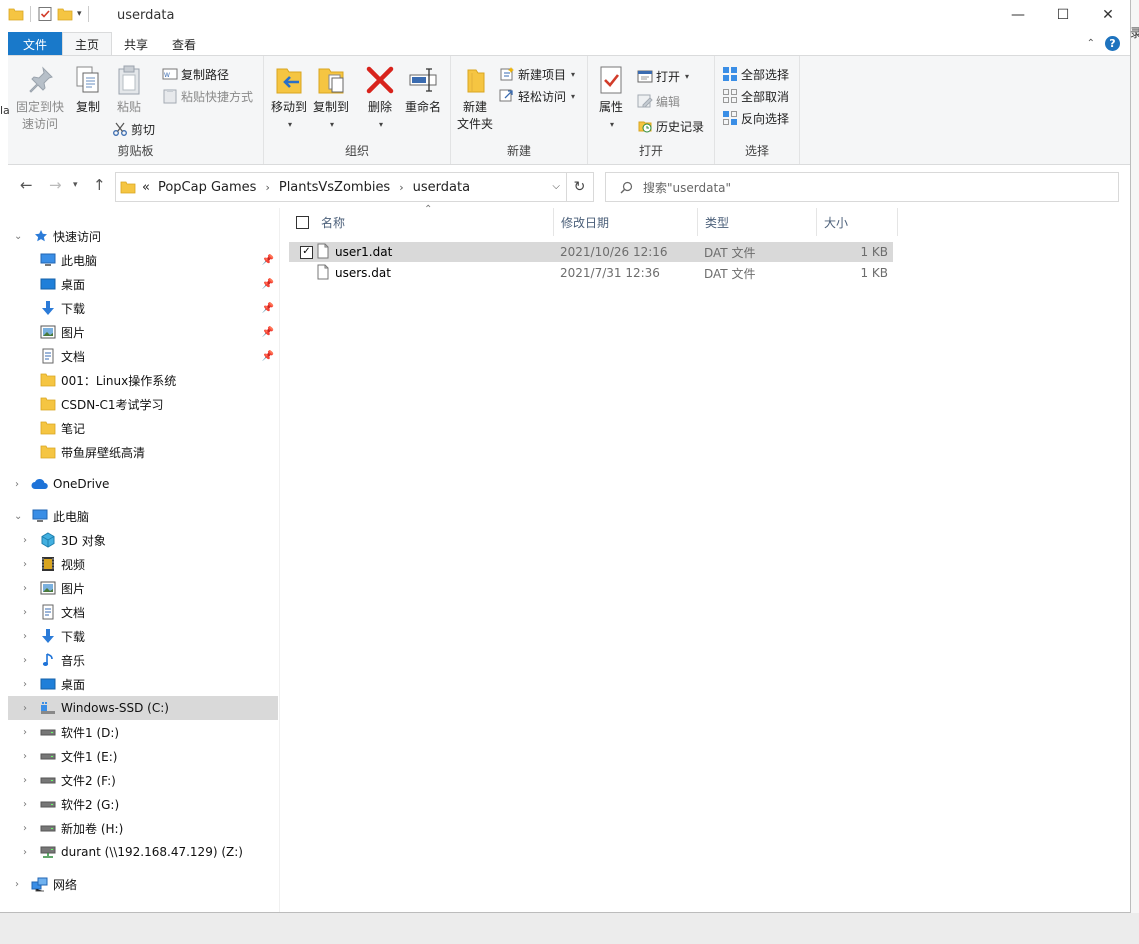 The height and width of the screenshot is (944, 1139). I want to click on up-arrow-icon: ↑, so click(99, 185).